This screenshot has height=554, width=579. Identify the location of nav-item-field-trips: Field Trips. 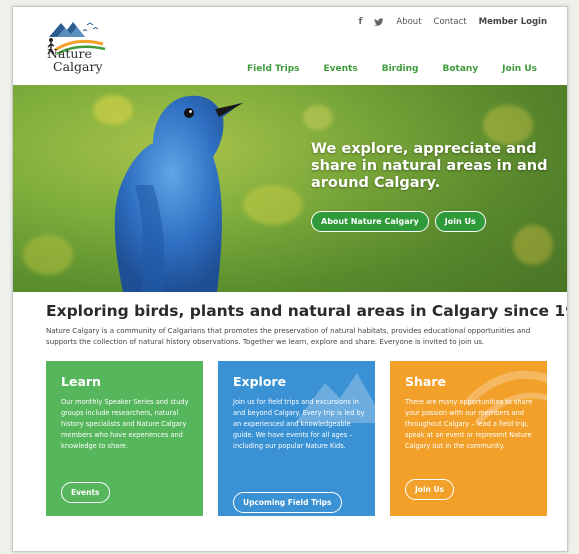
(273, 69).